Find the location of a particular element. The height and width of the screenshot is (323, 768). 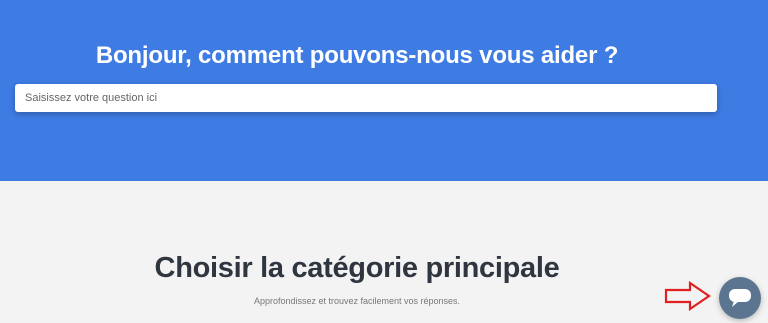

search-box is located at coordinates (366, 98).